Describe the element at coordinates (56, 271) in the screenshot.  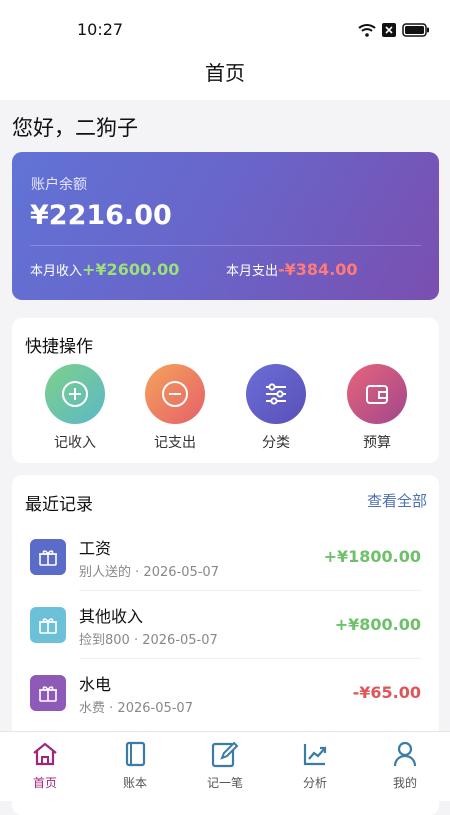
I see `monthly-income-label: 本月收入` at that location.